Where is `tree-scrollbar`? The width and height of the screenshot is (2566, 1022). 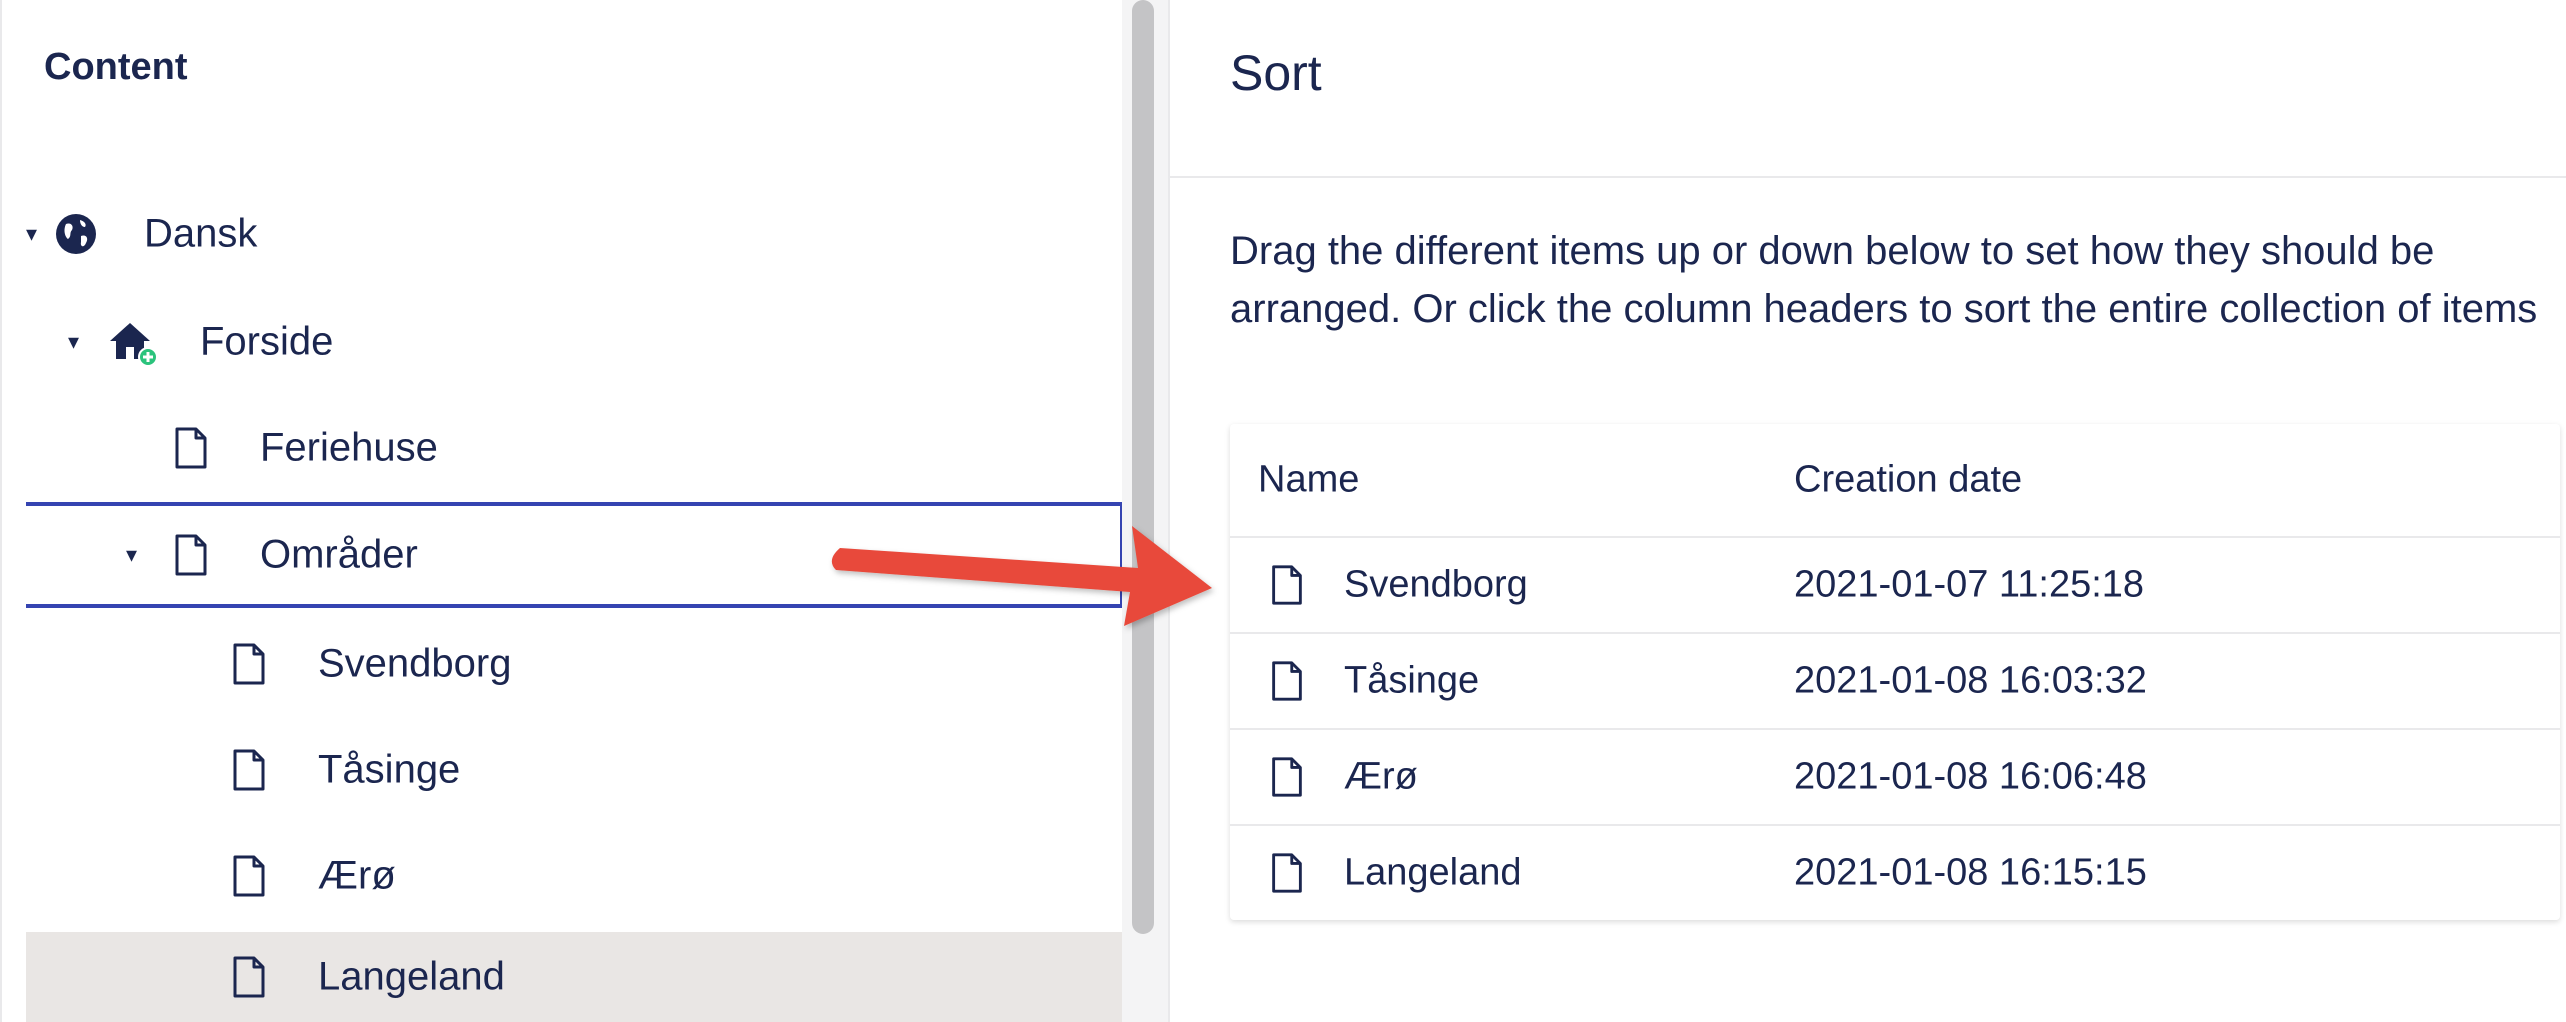
tree-scrollbar is located at coordinates (1145, 511).